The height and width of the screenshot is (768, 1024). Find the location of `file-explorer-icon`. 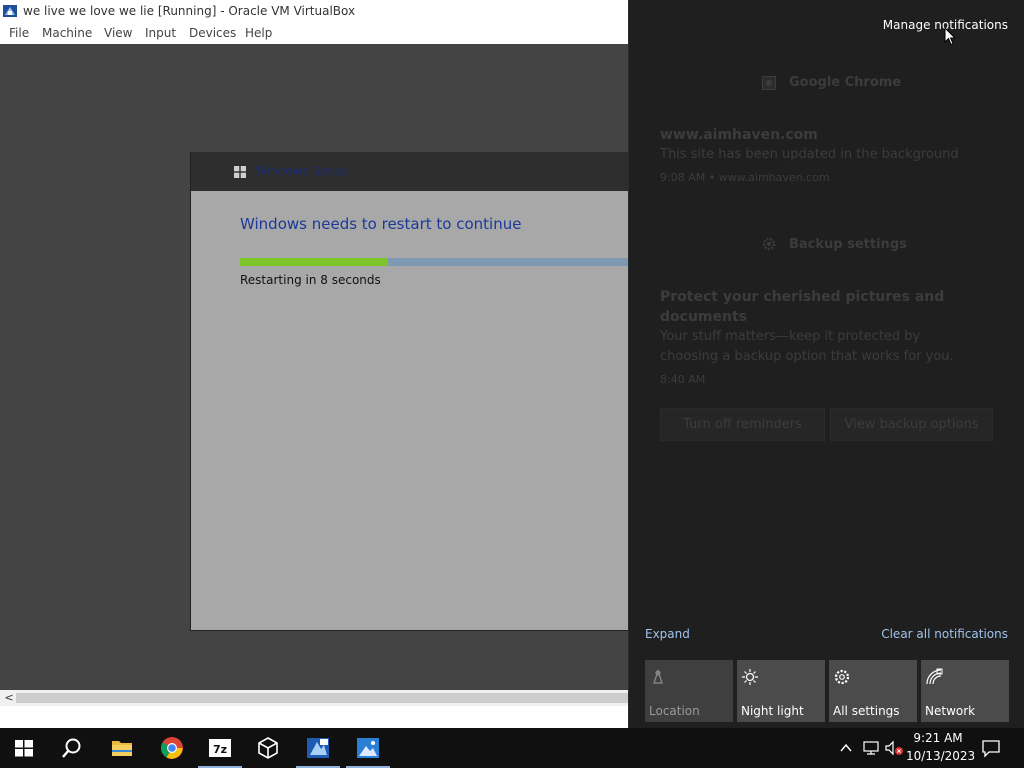

file-explorer-icon is located at coordinates (122, 748).